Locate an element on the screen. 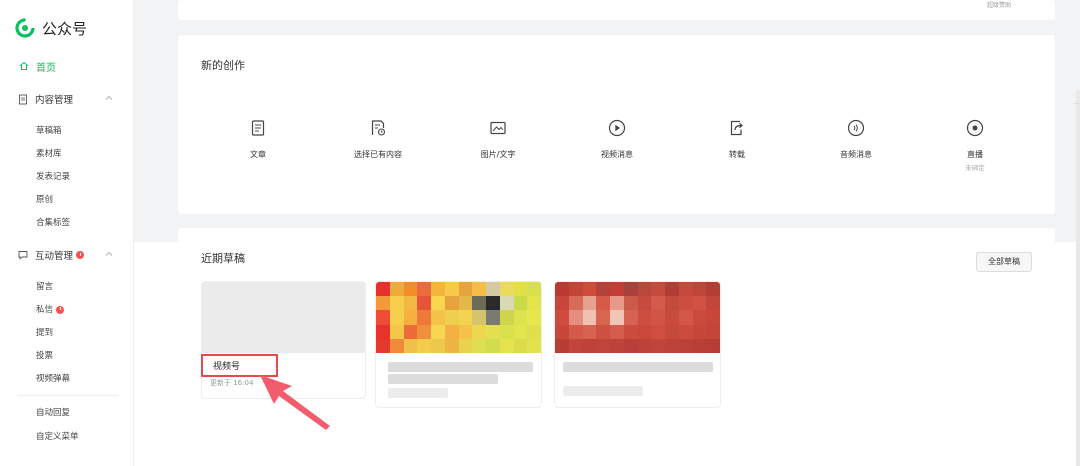 The image size is (1080, 466). article-icon is located at coordinates (258, 128).